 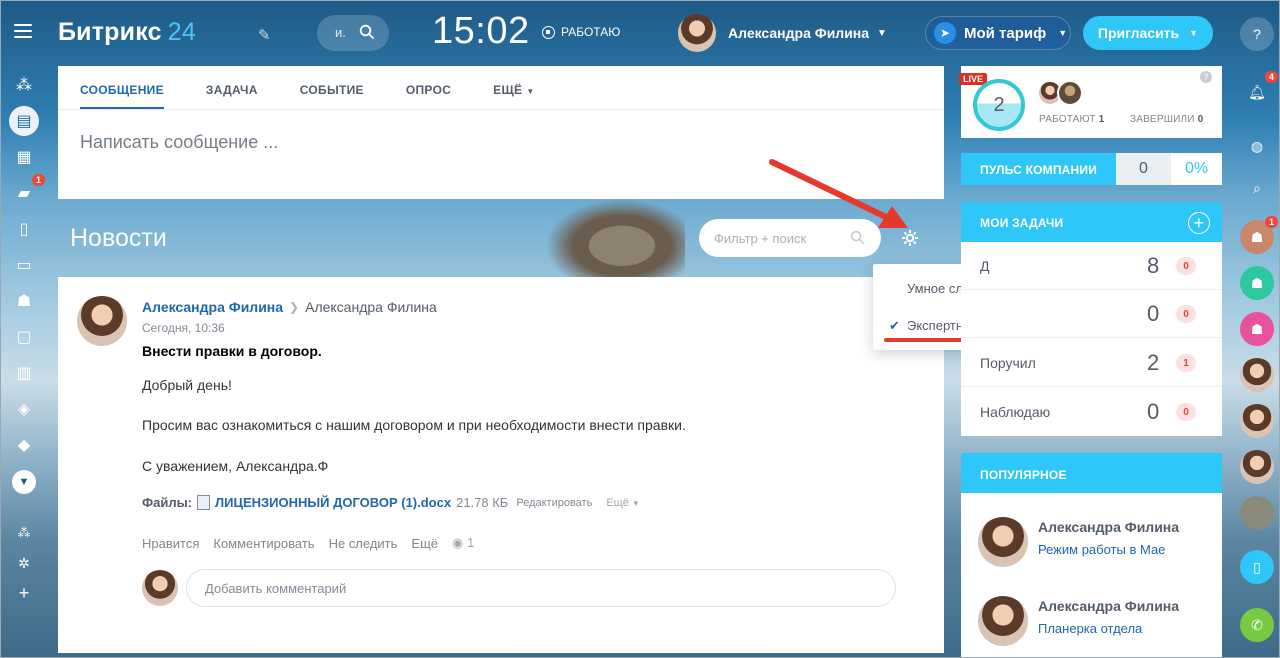 What do you see at coordinates (24, 265) in the screenshot?
I see `sidebar-item-drive: ▭` at bounding box center [24, 265].